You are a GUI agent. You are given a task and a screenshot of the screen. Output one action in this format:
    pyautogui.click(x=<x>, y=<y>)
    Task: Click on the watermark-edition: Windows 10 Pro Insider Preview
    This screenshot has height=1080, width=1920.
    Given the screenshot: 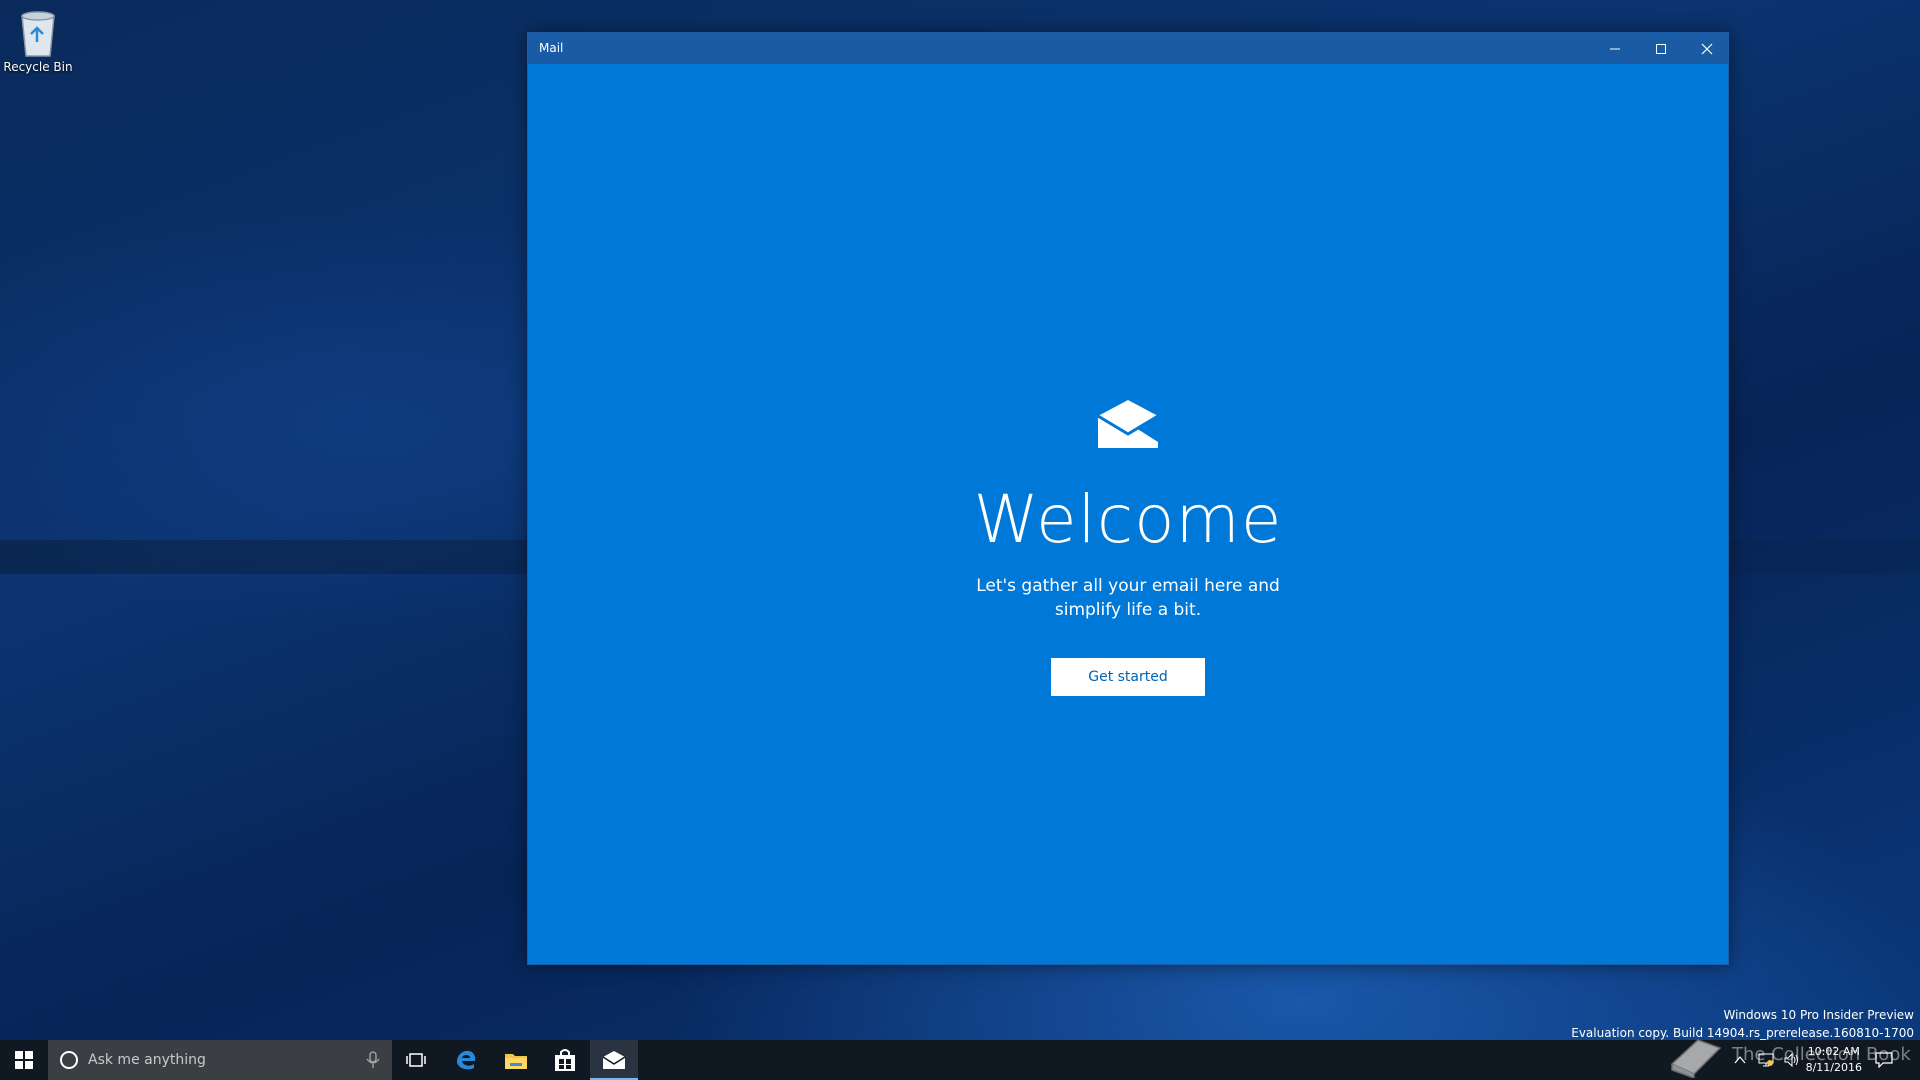 What is the action you would take?
    pyautogui.click(x=1818, y=1015)
    